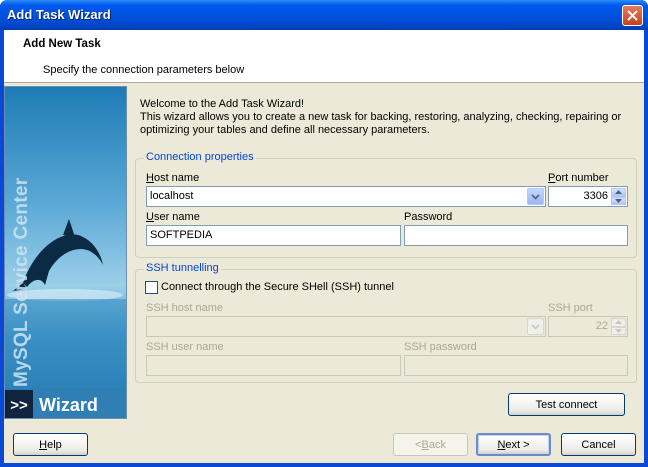 This screenshot has height=467, width=648. I want to click on port-number-label: Port number, so click(578, 178).